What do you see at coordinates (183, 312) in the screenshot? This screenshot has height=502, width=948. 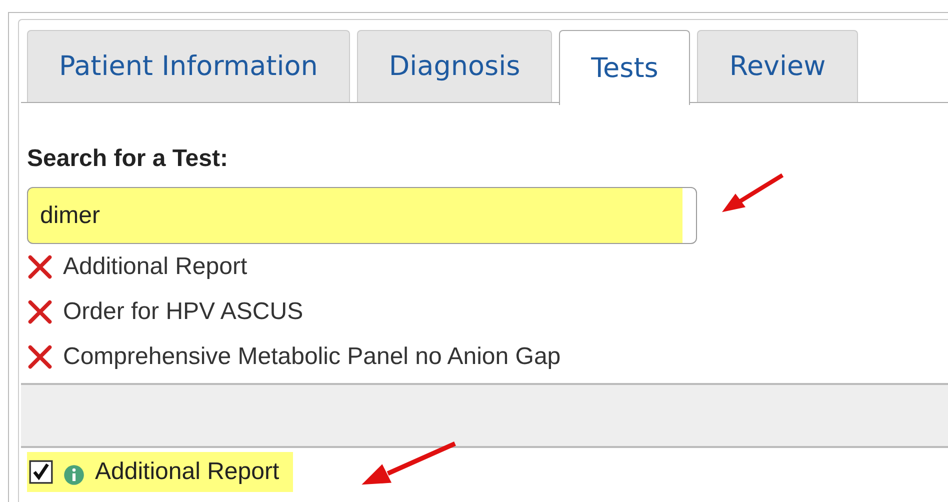 I see `test-name: Order for HPV ASCUS` at bounding box center [183, 312].